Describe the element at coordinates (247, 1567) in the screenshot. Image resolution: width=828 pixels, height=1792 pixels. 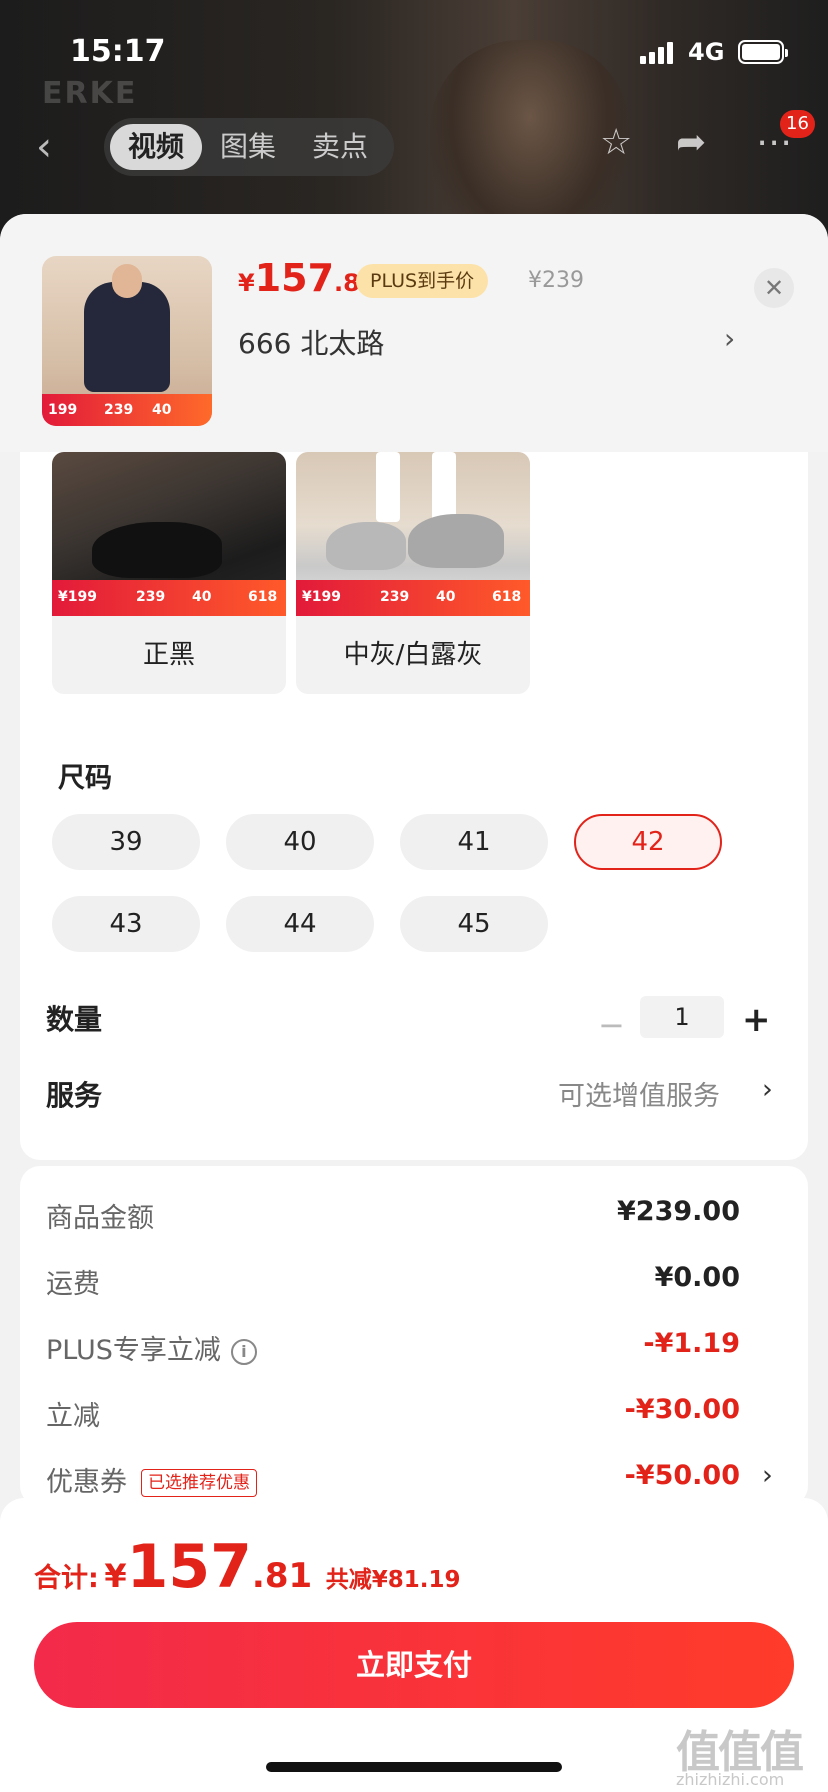
I see `total-price: 合计: ¥157.81 共减¥81.19` at that location.